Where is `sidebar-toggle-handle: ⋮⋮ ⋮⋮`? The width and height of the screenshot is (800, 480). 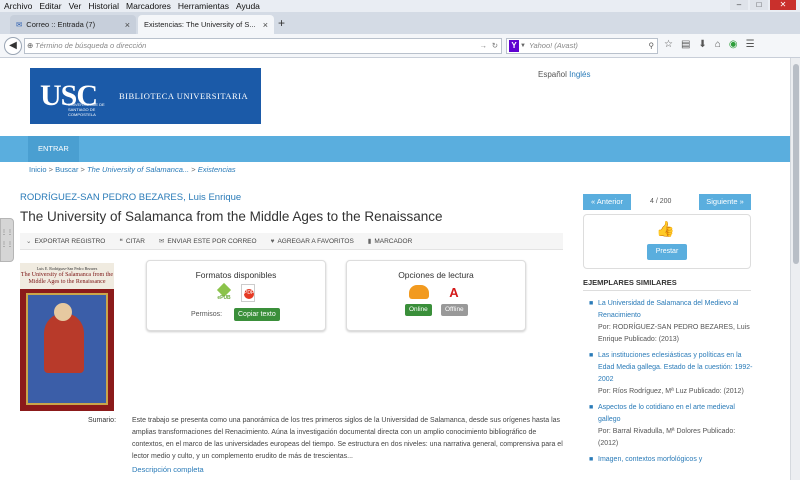 sidebar-toggle-handle: ⋮⋮ ⋮⋮ is located at coordinates (7, 240).